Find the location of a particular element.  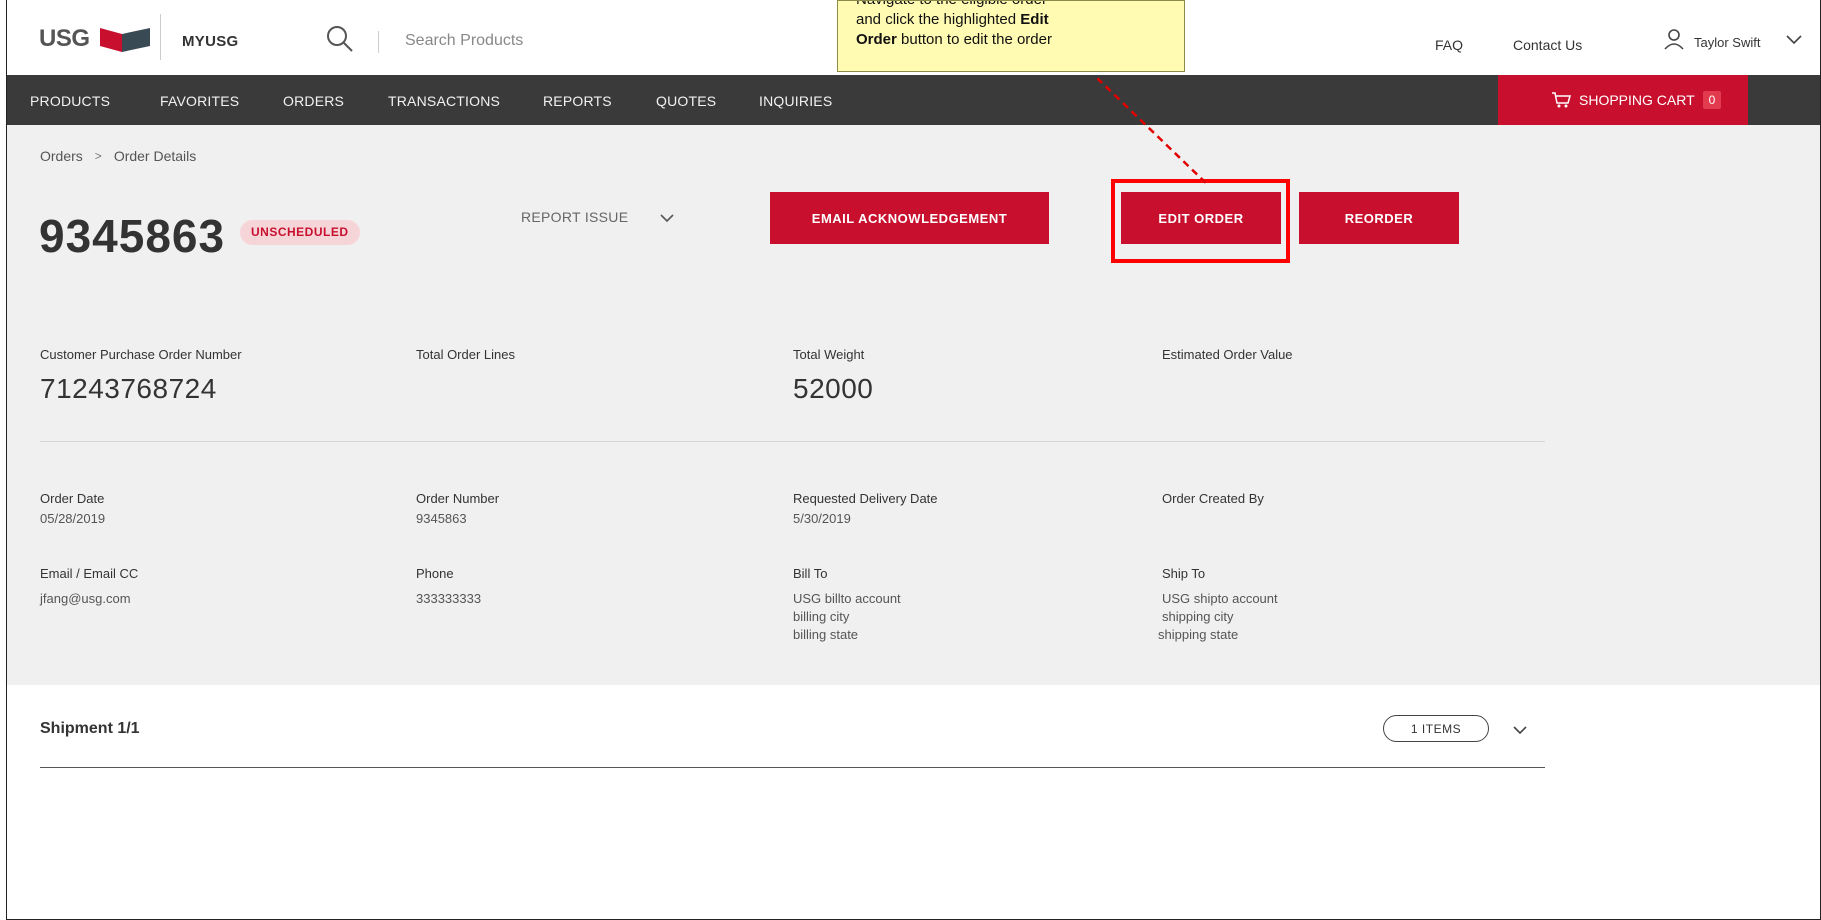

reorder-button: REORDER is located at coordinates (1379, 218).